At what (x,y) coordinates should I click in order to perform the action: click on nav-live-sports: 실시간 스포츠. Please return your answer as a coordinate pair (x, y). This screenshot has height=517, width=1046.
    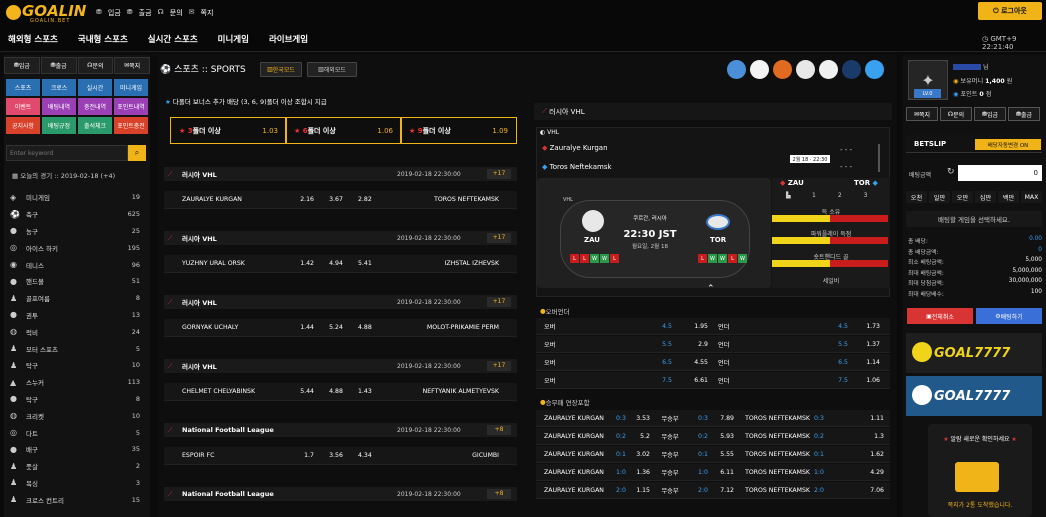
    Looking at the image, I should click on (173, 39).